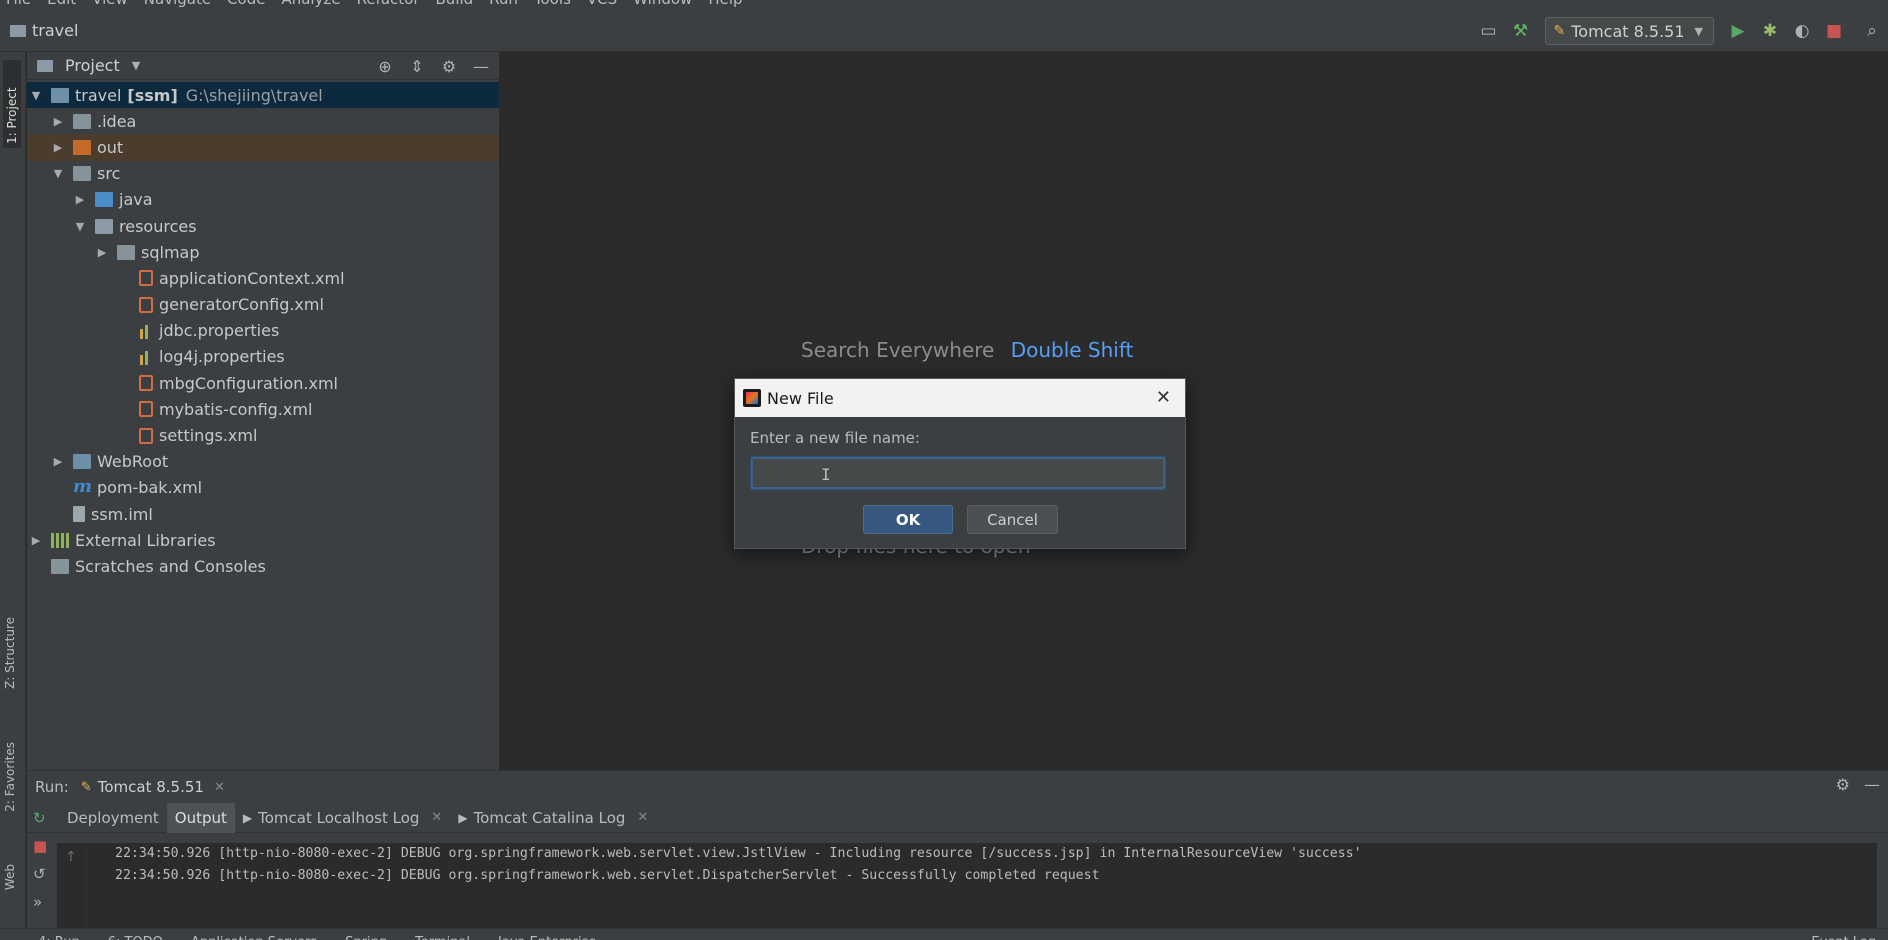 The height and width of the screenshot is (940, 1888). Describe the element at coordinates (1489, 31) in the screenshot. I see `terminal-icon: ▭` at that location.